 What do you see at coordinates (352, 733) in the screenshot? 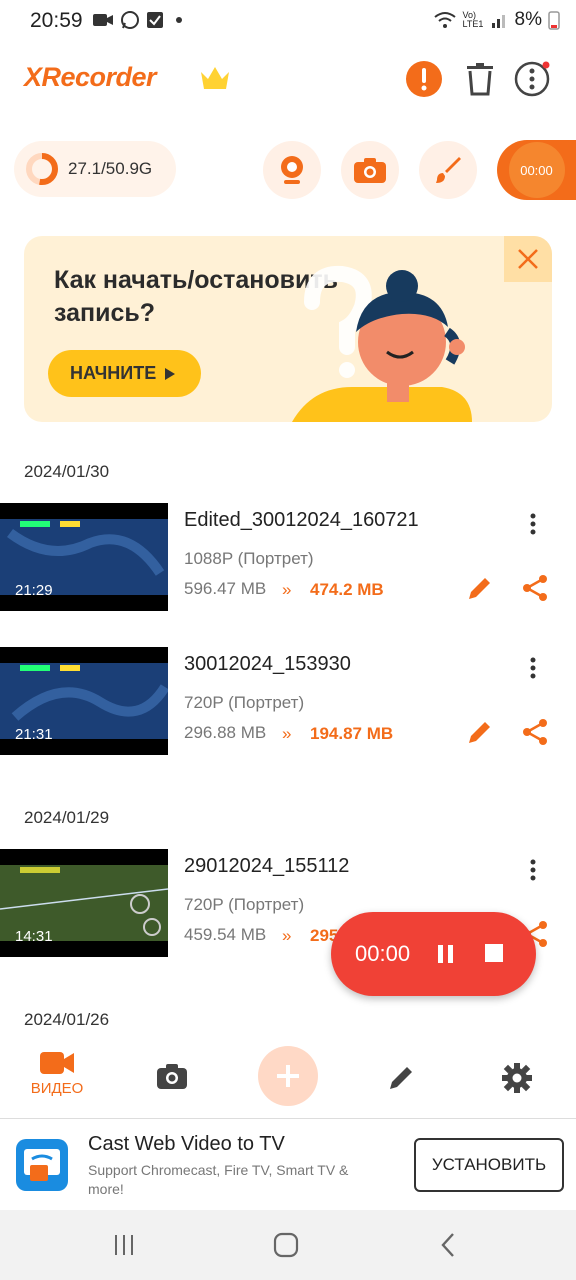
I see `compressed-size: 194.87 MB` at bounding box center [352, 733].